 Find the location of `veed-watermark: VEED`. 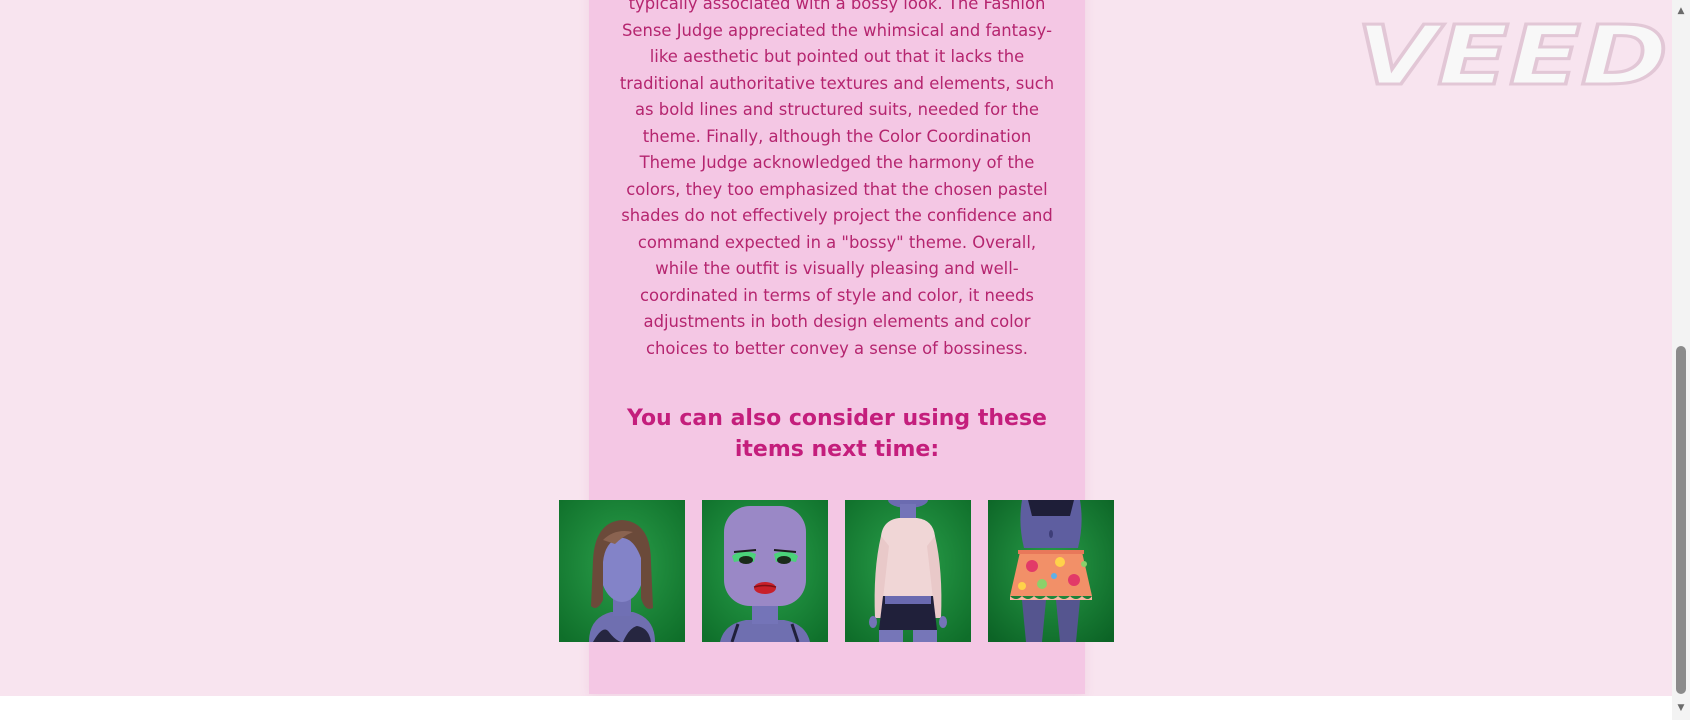

veed-watermark: VEED is located at coordinates (1511, 57).